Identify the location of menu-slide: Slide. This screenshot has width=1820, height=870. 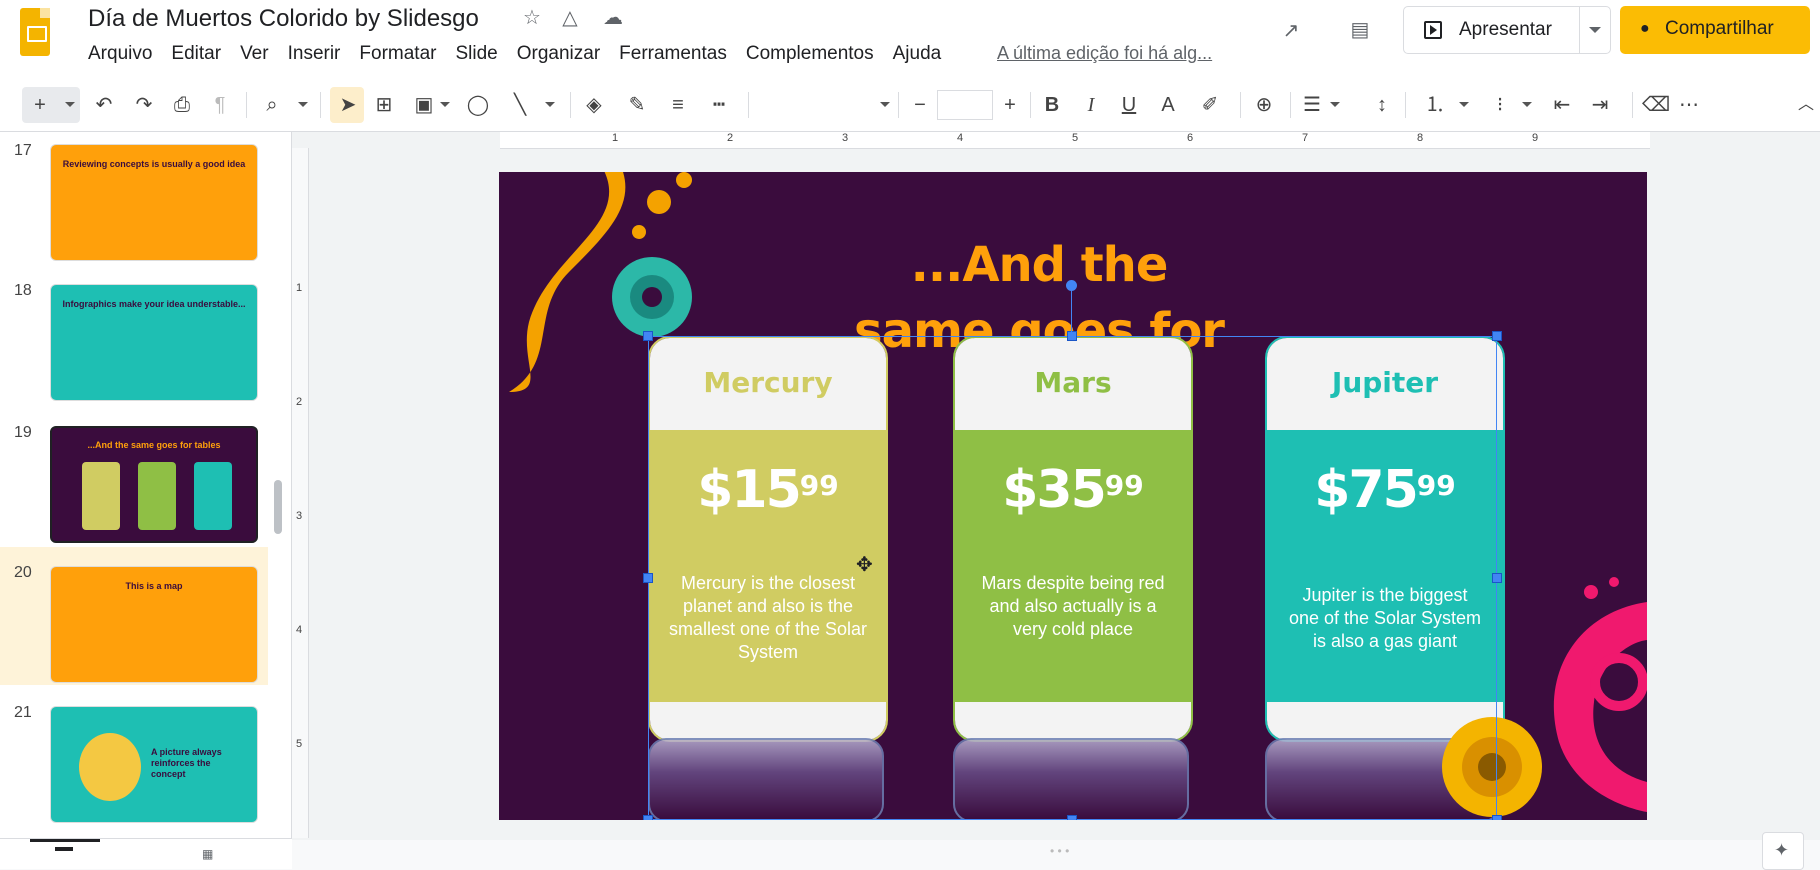
(476, 54).